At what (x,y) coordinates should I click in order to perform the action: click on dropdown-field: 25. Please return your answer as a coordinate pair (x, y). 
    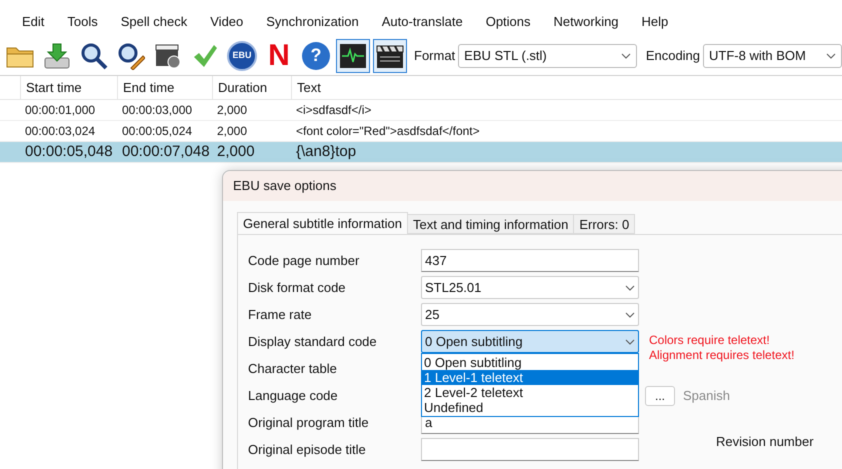
    Looking at the image, I should click on (530, 314).